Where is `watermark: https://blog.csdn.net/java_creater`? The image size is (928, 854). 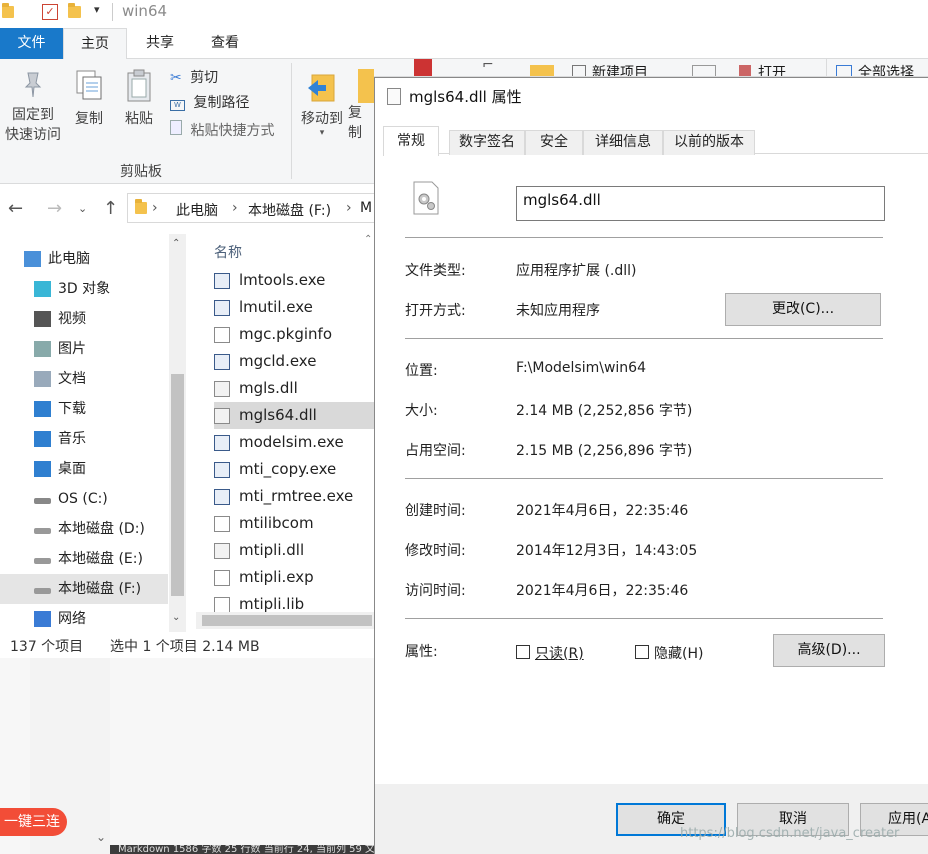 watermark: https://blog.csdn.net/java_creater is located at coordinates (790, 833).